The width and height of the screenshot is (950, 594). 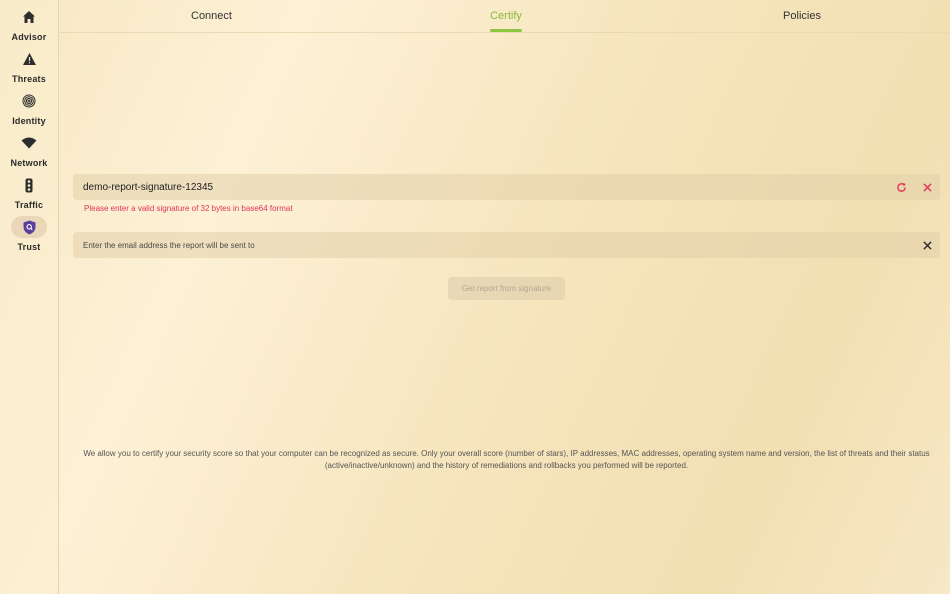 I want to click on sidebar-item-label: Advisor, so click(x=29, y=37).